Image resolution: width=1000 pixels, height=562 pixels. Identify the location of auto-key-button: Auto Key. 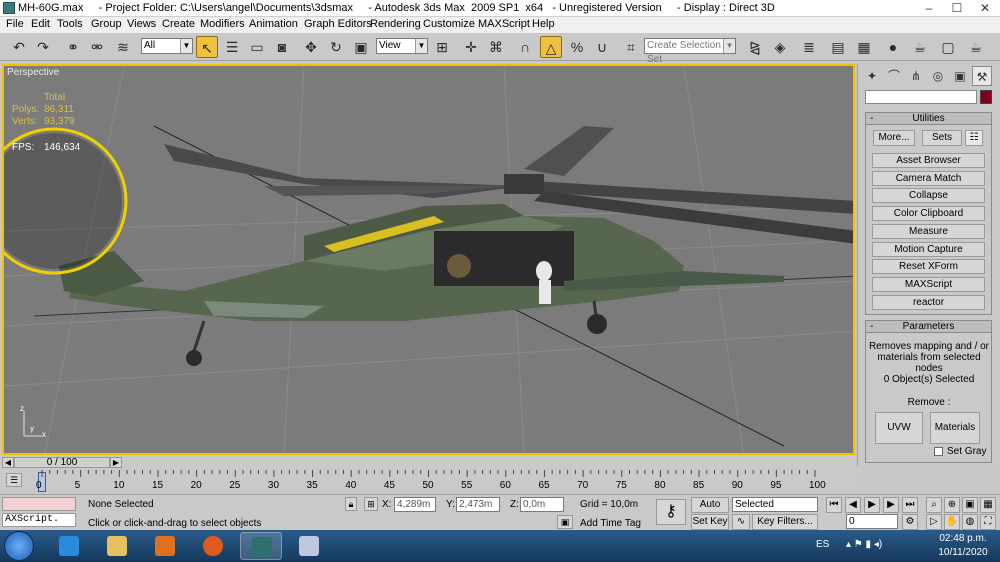
(710, 510).